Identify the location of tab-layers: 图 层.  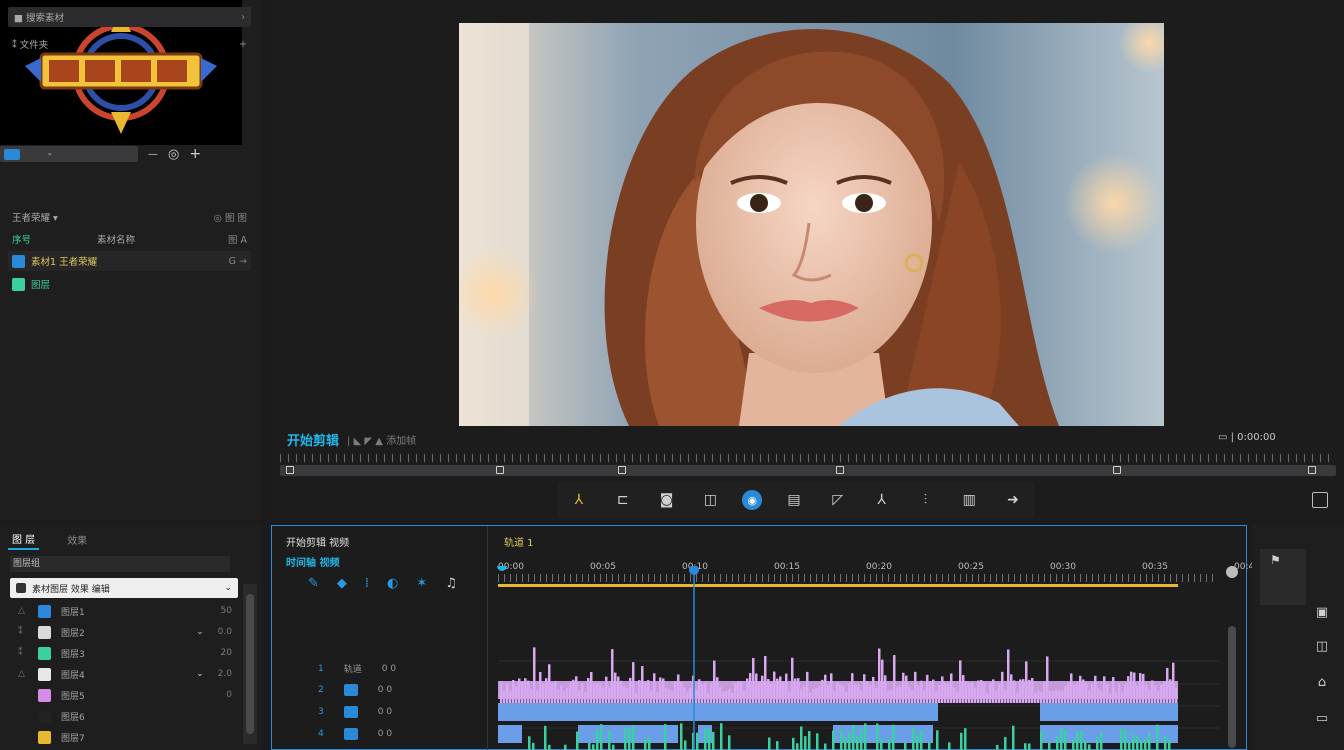
(24, 539).